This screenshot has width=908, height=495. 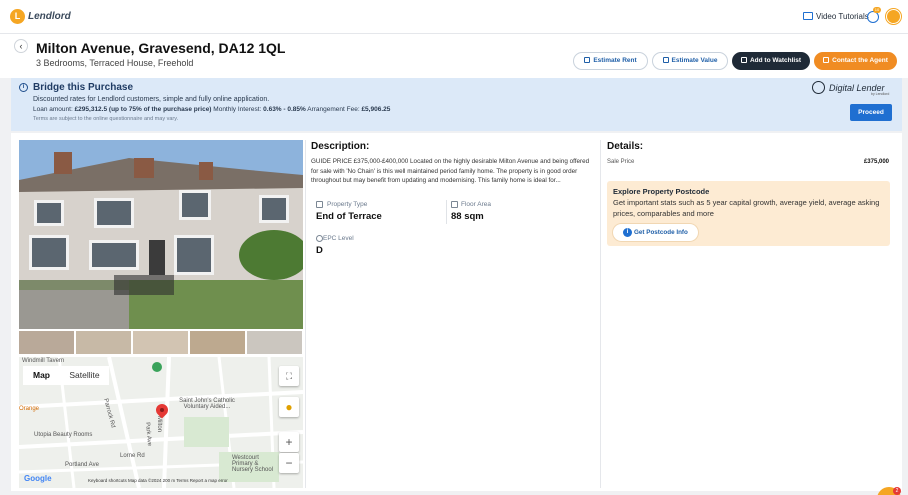 What do you see at coordinates (456, 104) in the screenshot?
I see `bridge-banner` at bounding box center [456, 104].